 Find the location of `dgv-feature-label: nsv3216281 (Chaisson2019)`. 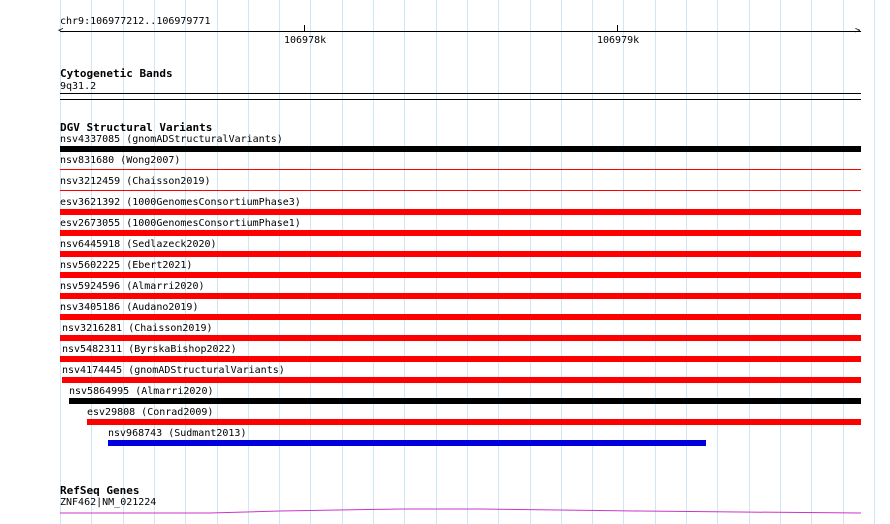

dgv-feature-label: nsv3216281 (Chaisson2019) is located at coordinates (137, 328).